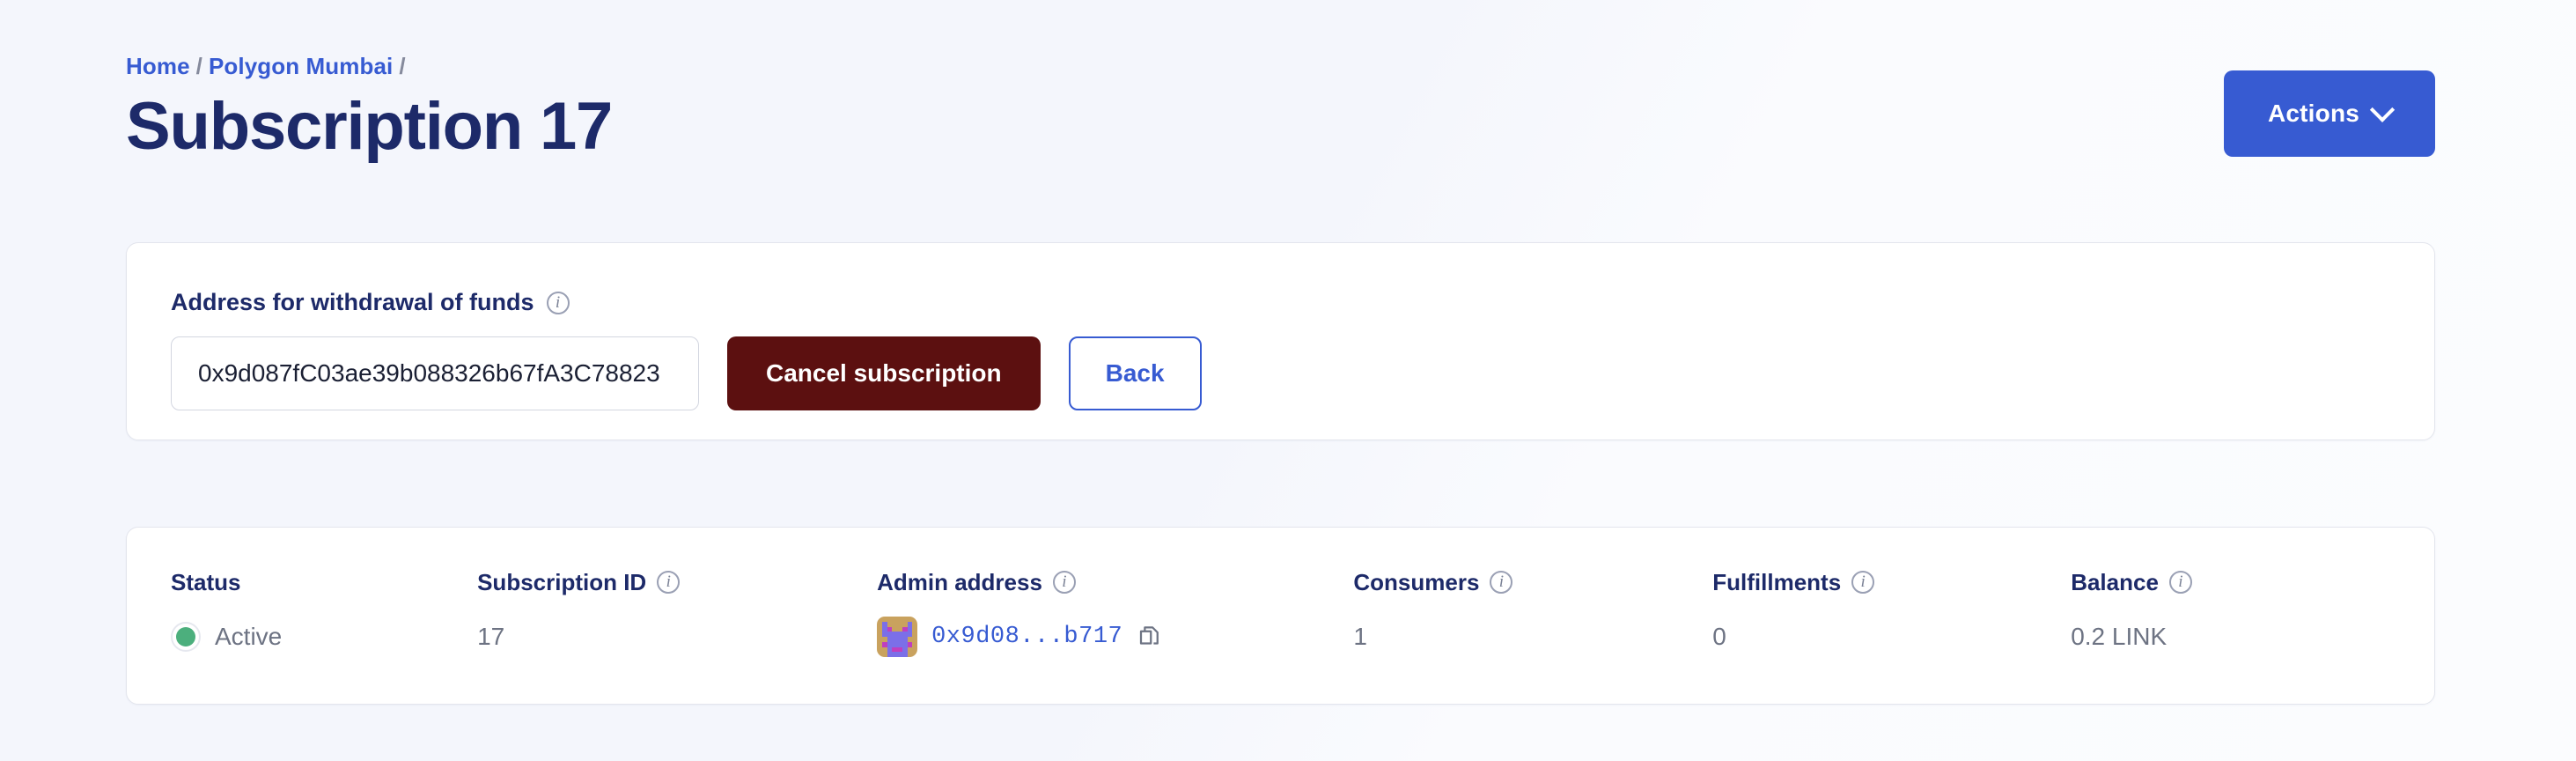 The width and height of the screenshot is (2576, 761). What do you see at coordinates (898, 637) in the screenshot?
I see `blockie-avatar-icon` at bounding box center [898, 637].